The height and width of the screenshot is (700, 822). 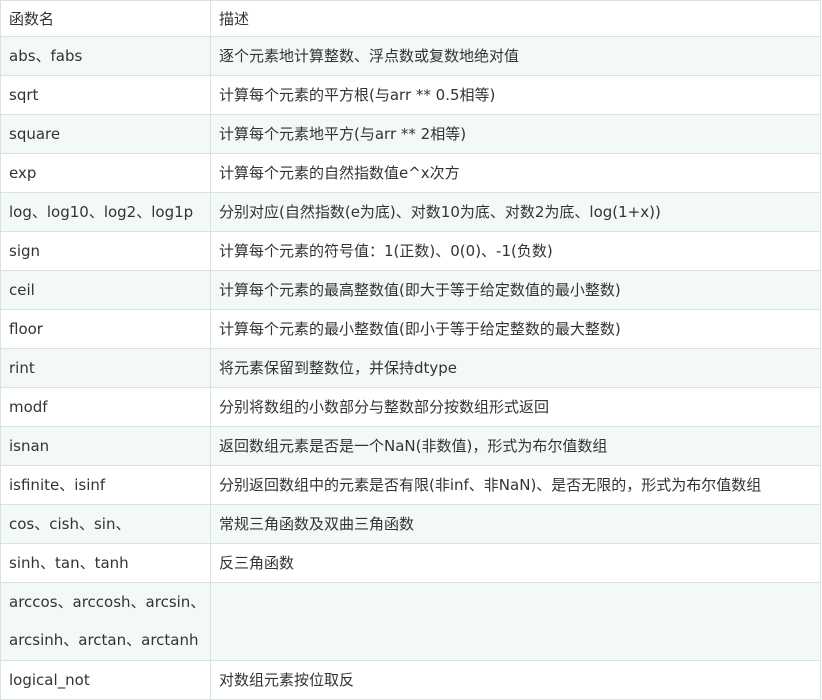 What do you see at coordinates (105, 173) in the screenshot?
I see `function-name: exp` at bounding box center [105, 173].